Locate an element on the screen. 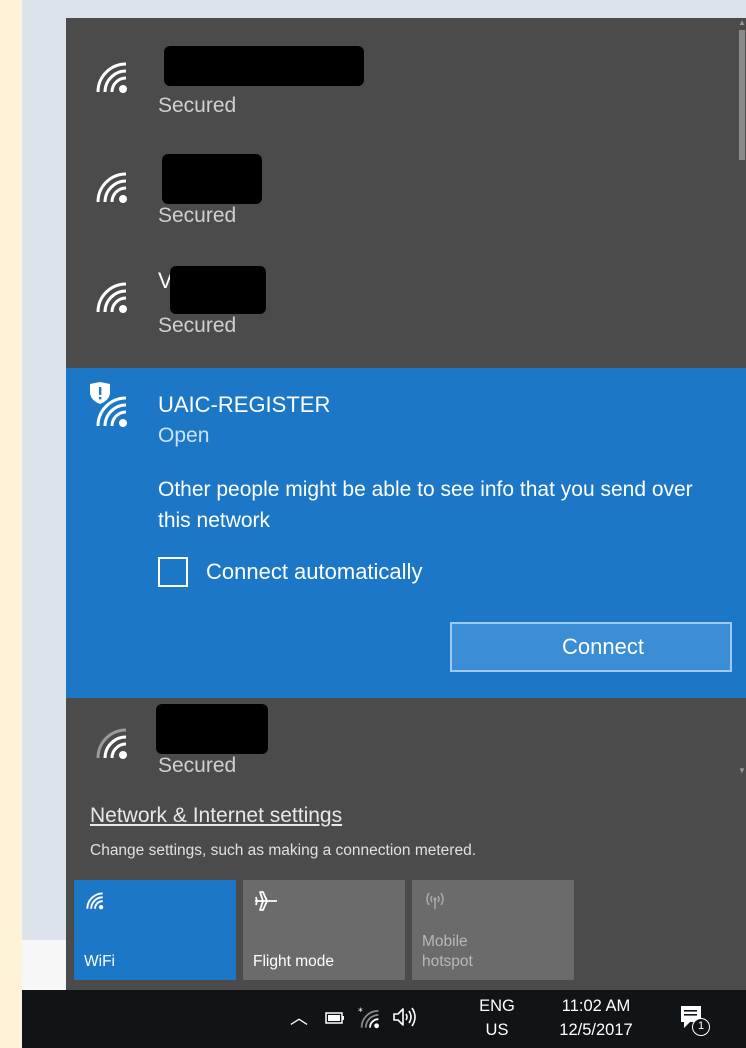  mobile-hotspot-tile: Mobile hotspot is located at coordinates (493, 930).